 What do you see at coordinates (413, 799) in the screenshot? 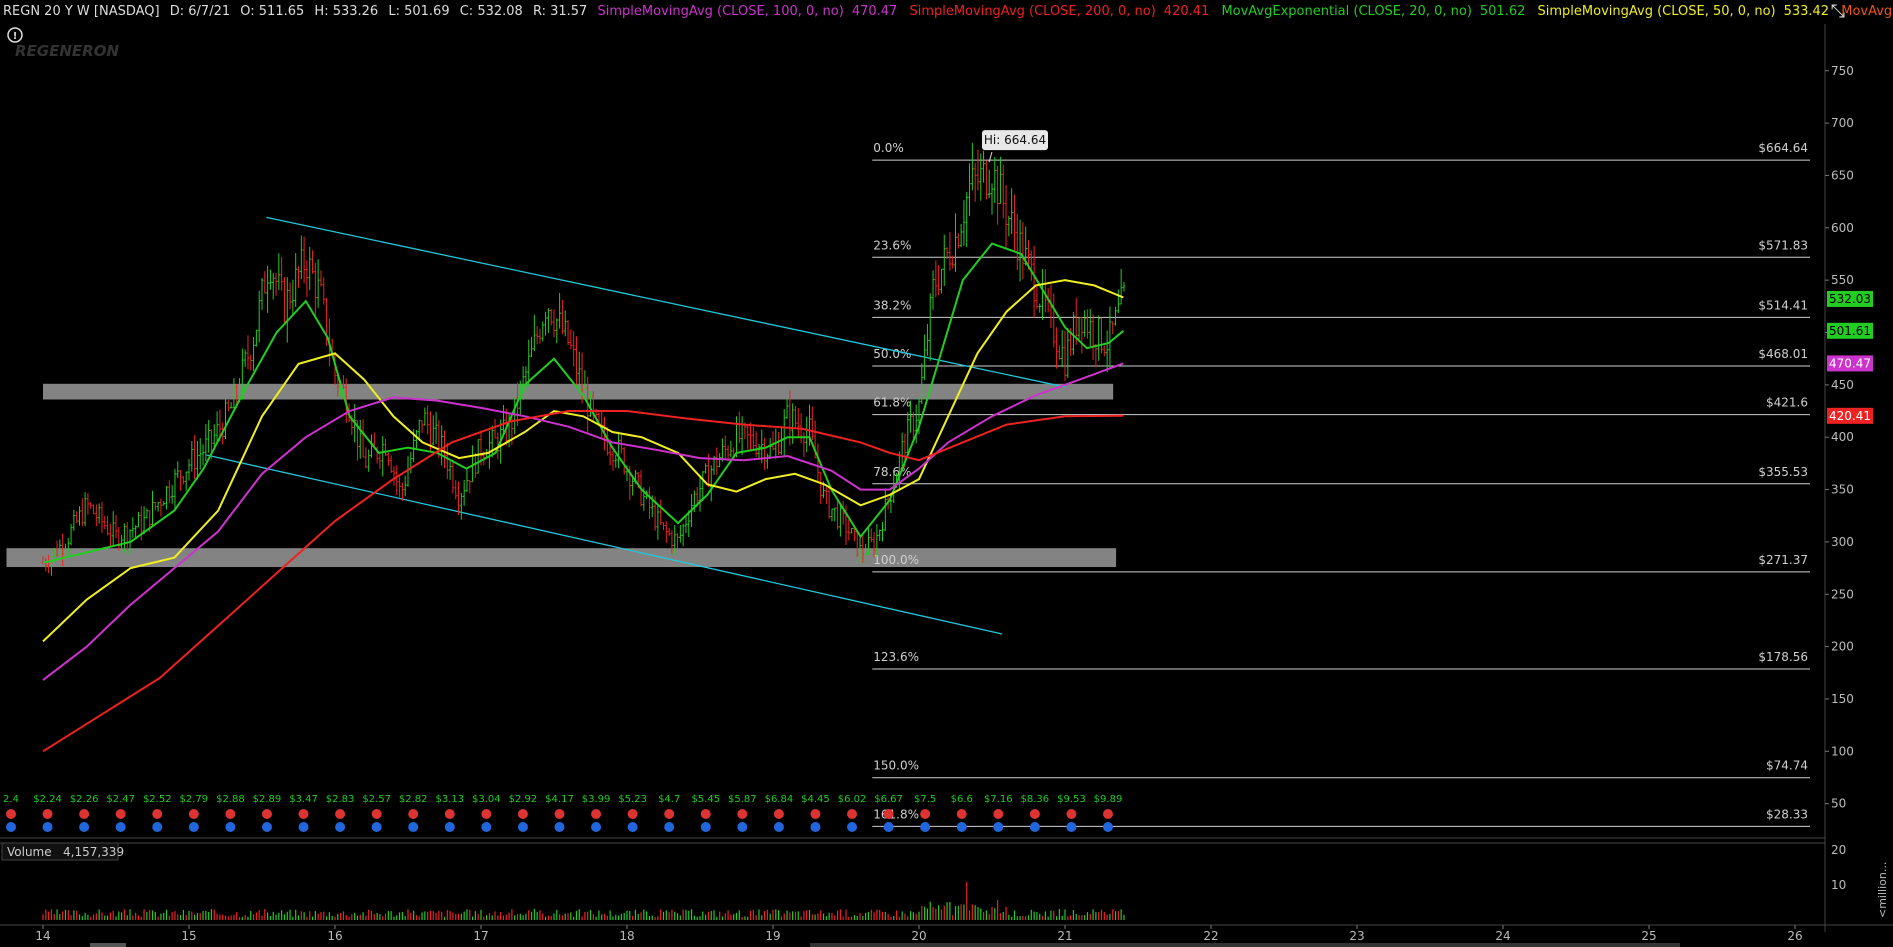
I see `dividend-label: $2.82` at bounding box center [413, 799].